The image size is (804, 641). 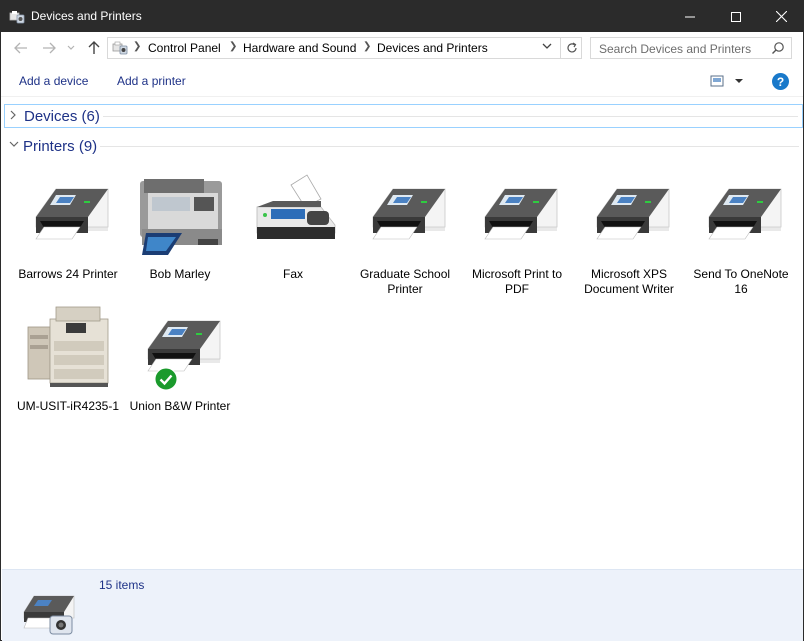 I want to click on breadcrumb-control-panel: Control Panel, so click(x=184, y=48).